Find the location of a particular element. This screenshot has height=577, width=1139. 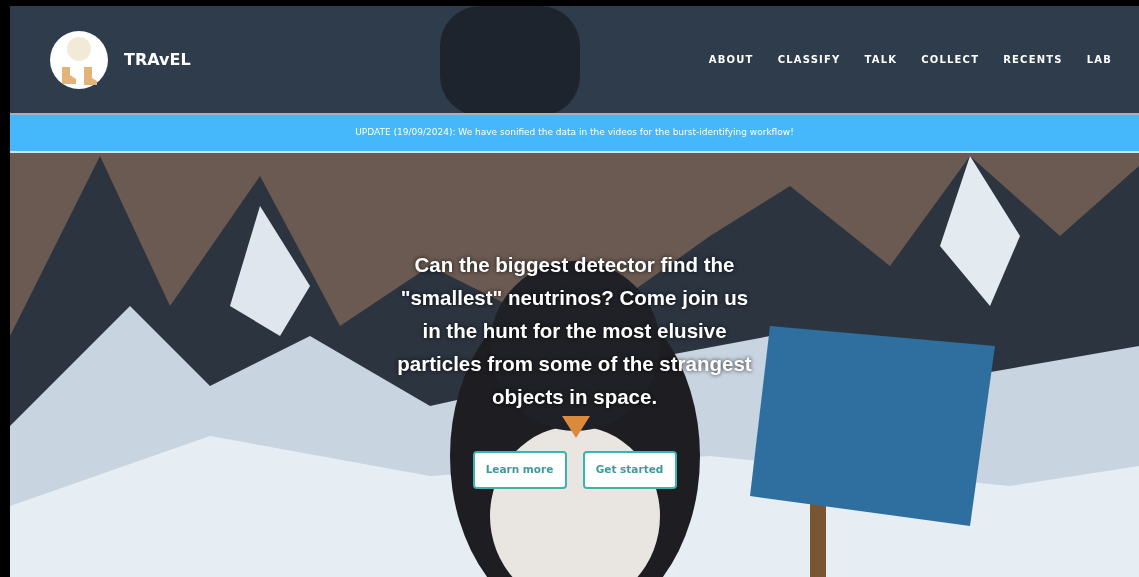

nav-link: LAB is located at coordinates (1099, 59).